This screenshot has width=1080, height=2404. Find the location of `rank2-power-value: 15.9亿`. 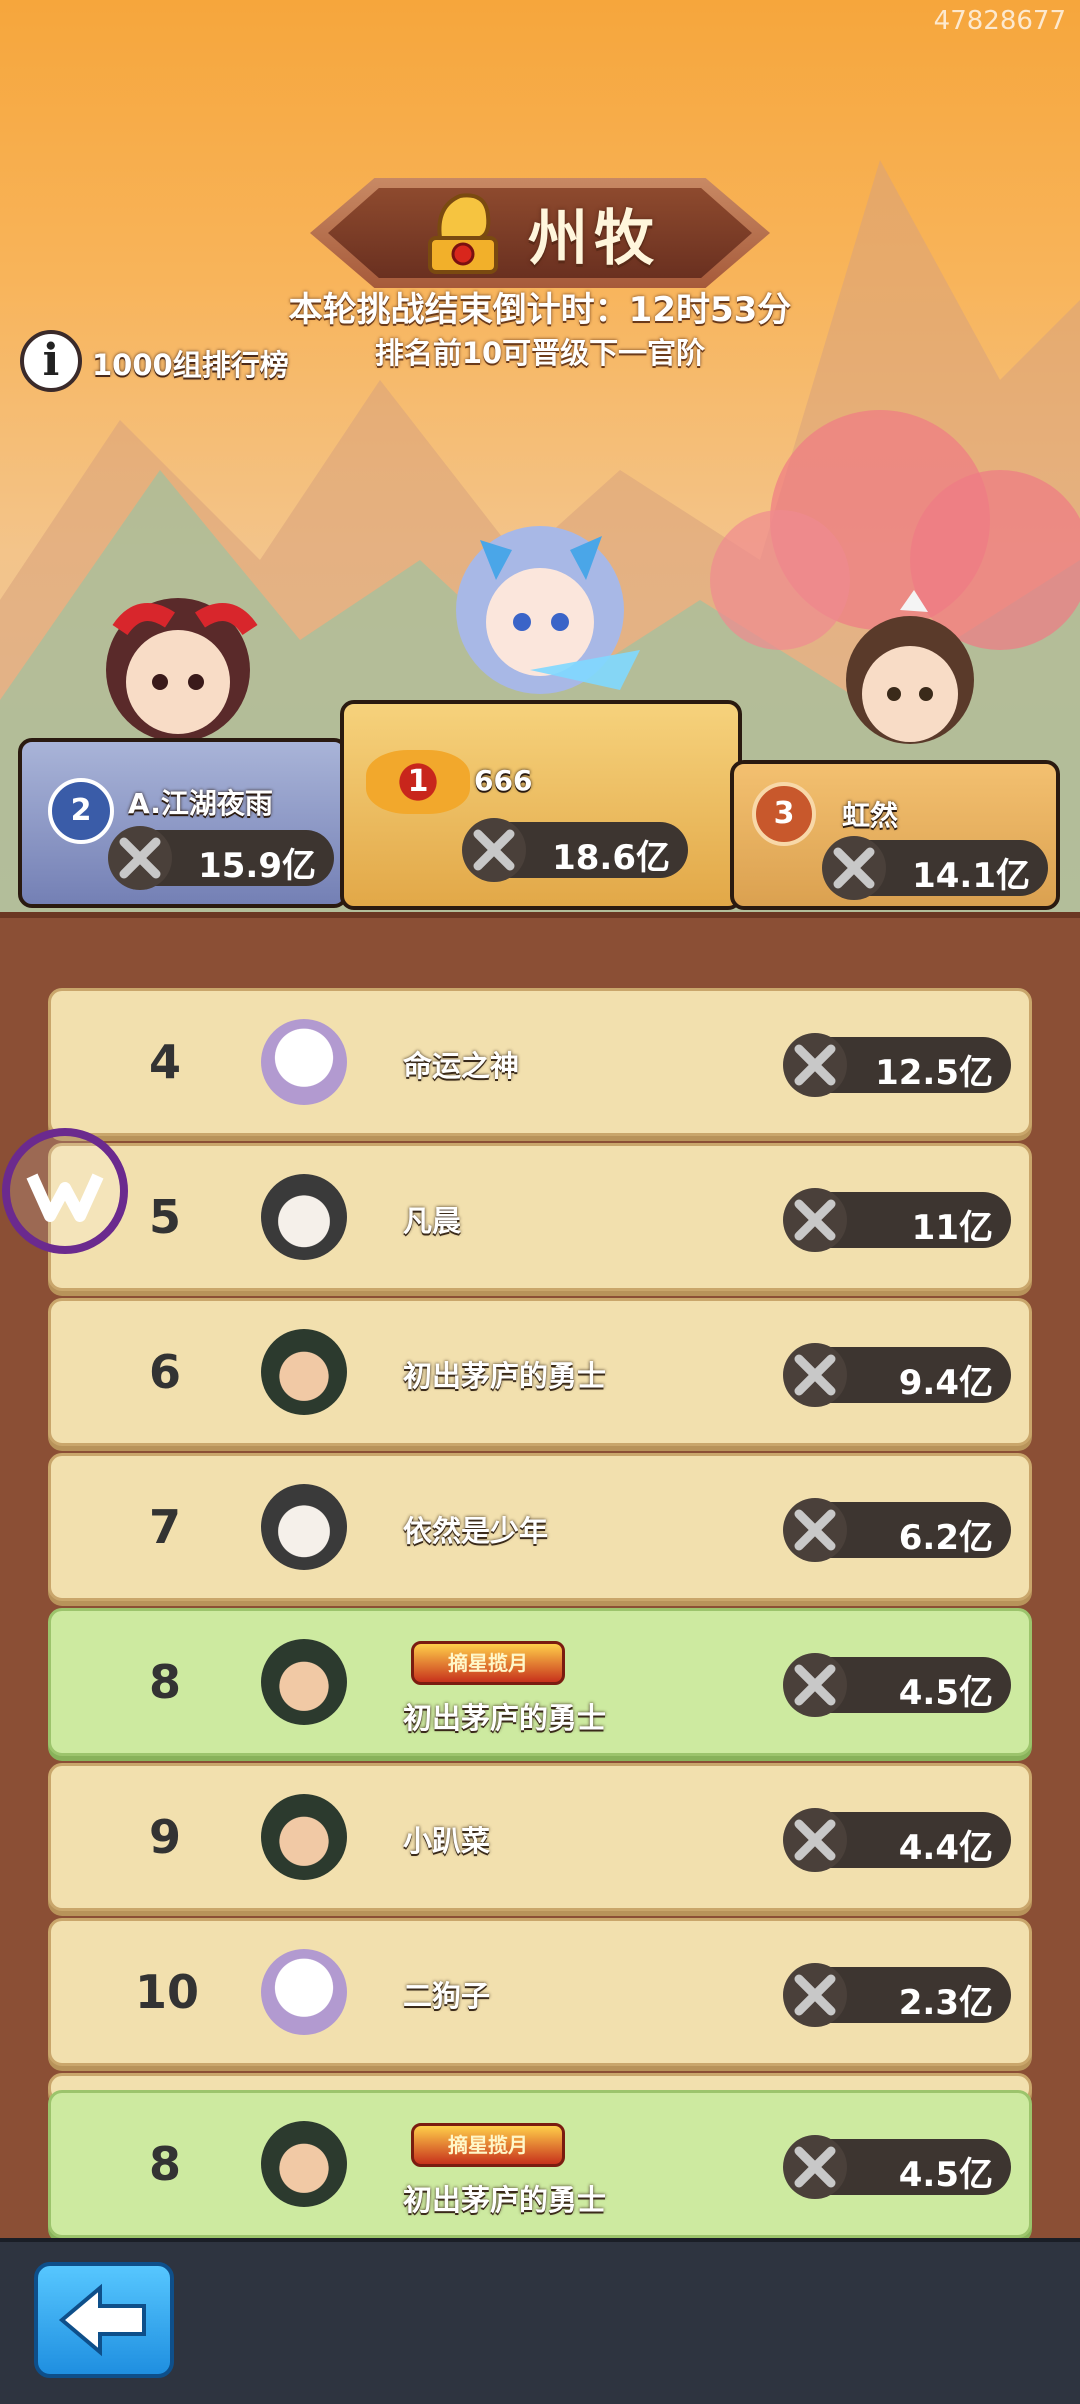

rank2-power-value: 15.9亿 is located at coordinates (257, 866).